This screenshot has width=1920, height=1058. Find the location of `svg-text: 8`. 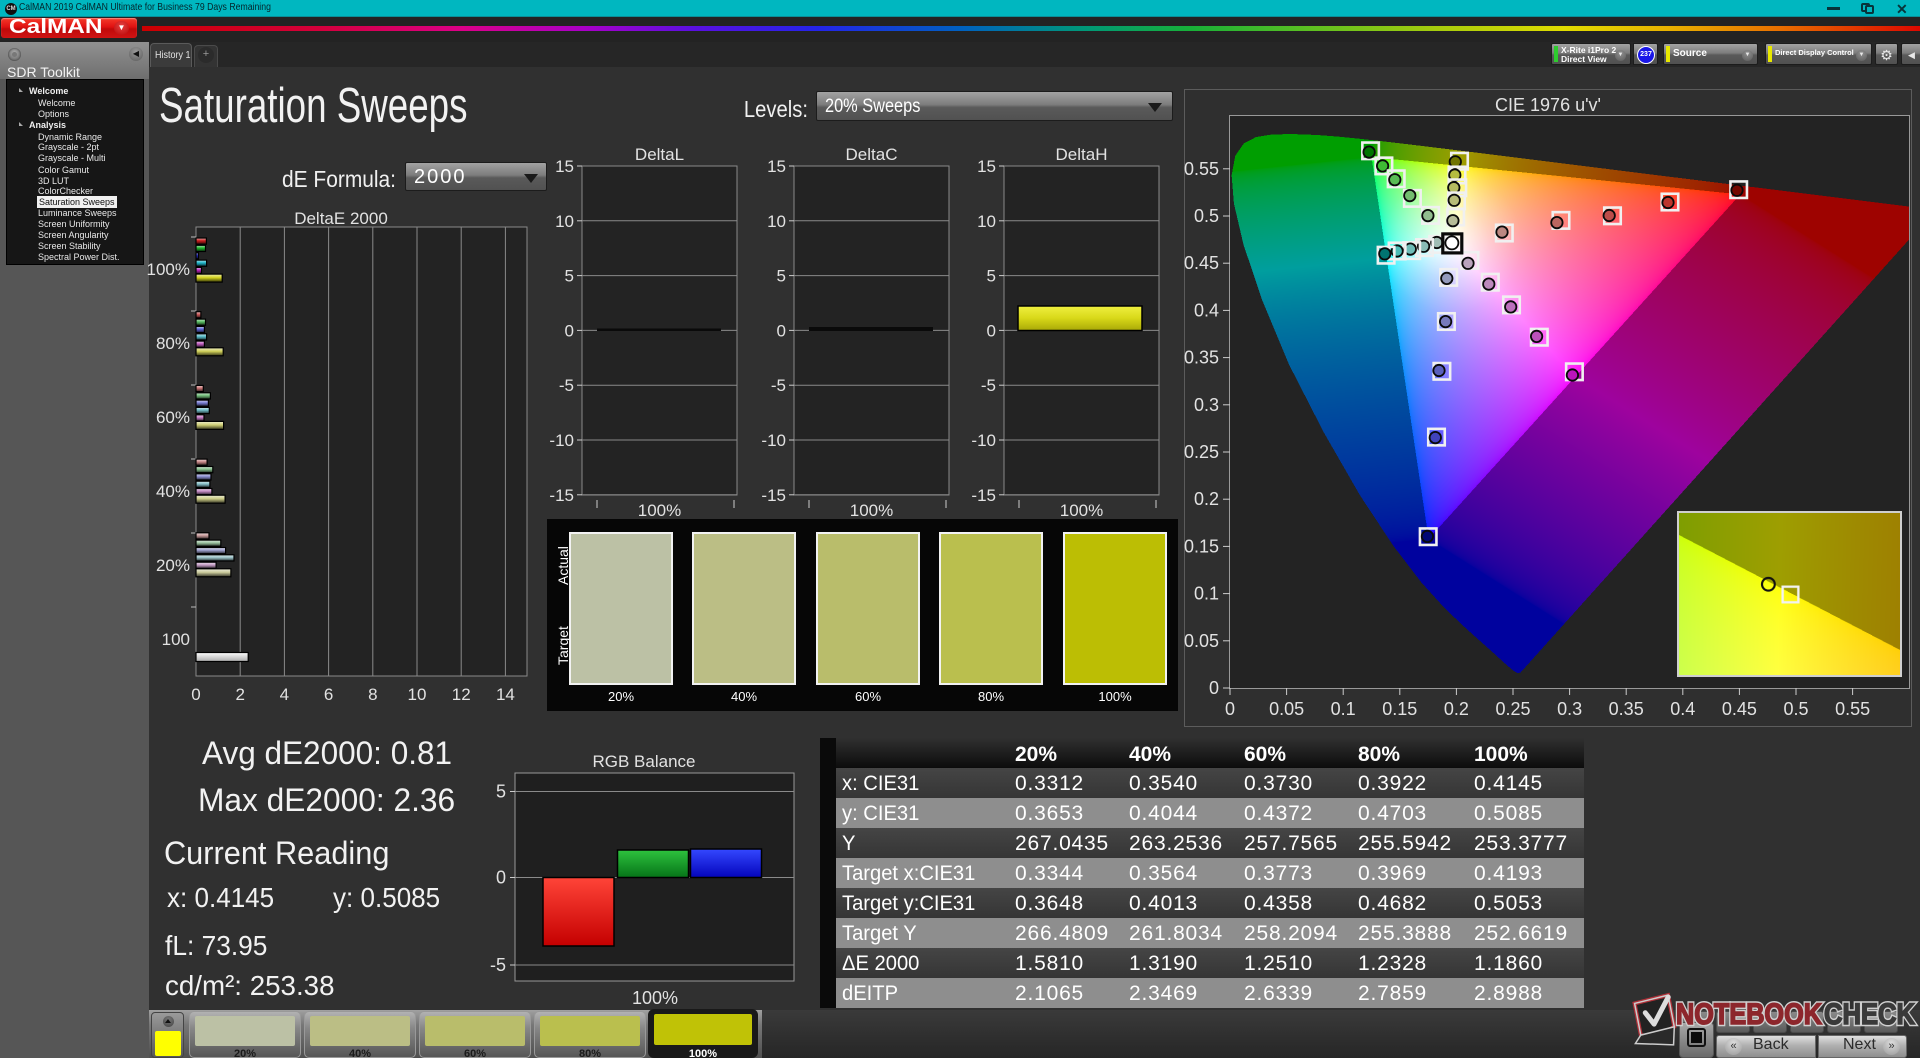

svg-text: 8 is located at coordinates (372, 694).